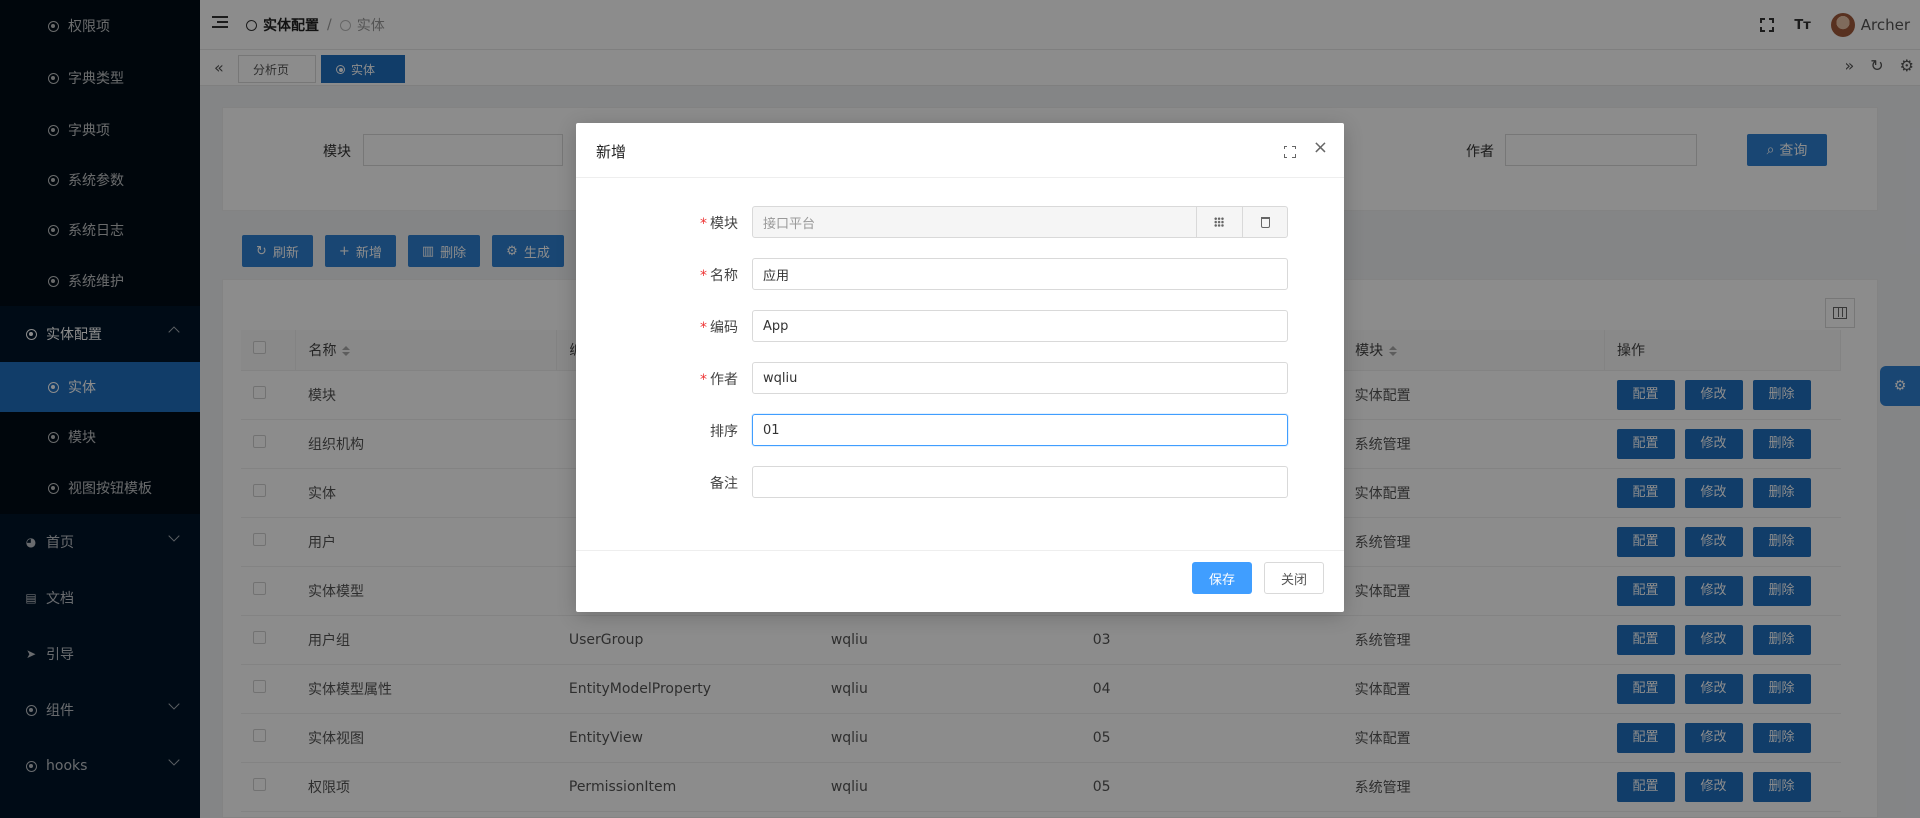 Image resolution: width=1920 pixels, height=818 pixels. I want to click on dialog-footer: 保存 关闭, so click(960, 581).